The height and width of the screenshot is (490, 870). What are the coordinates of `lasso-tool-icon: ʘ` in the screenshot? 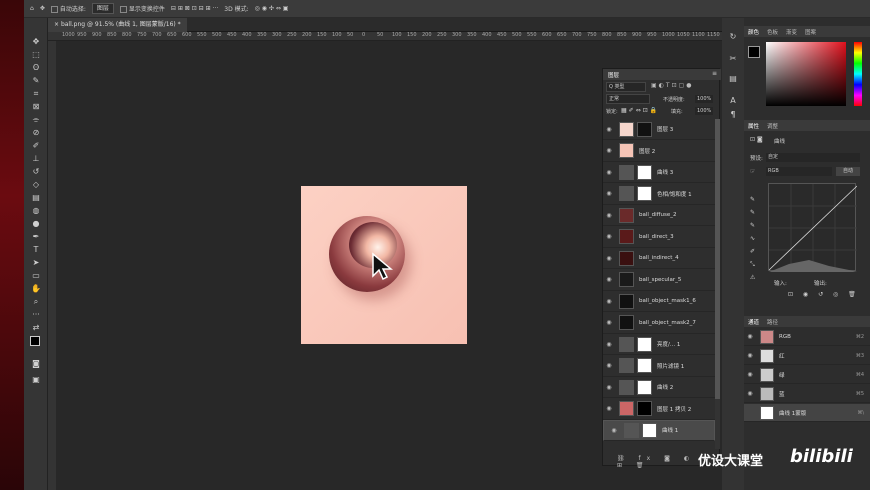 It's located at (36, 68).